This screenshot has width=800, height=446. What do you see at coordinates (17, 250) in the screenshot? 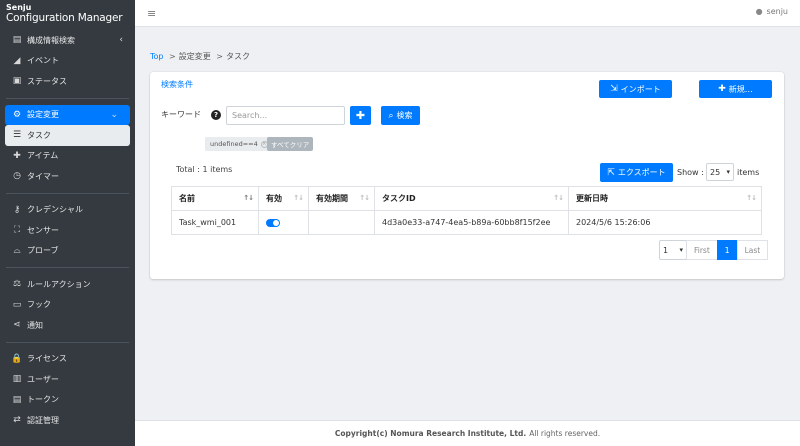
I see `probe-icon: ⌓` at bounding box center [17, 250].